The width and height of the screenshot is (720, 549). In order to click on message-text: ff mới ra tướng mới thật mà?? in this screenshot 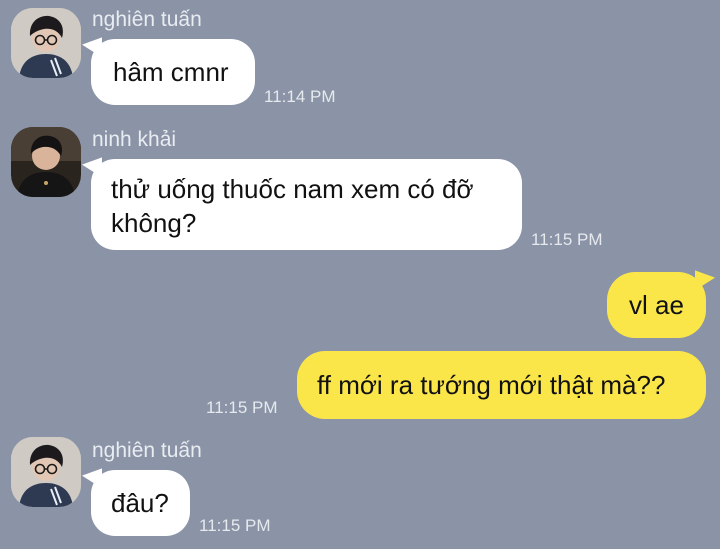, I will do `click(491, 385)`.